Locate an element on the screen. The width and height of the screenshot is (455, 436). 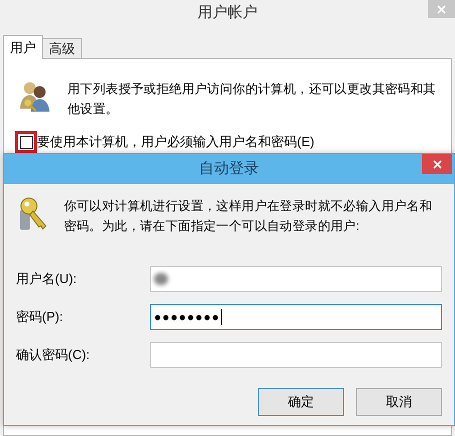
dialog-title: 自动登录 is located at coordinates (229, 168).